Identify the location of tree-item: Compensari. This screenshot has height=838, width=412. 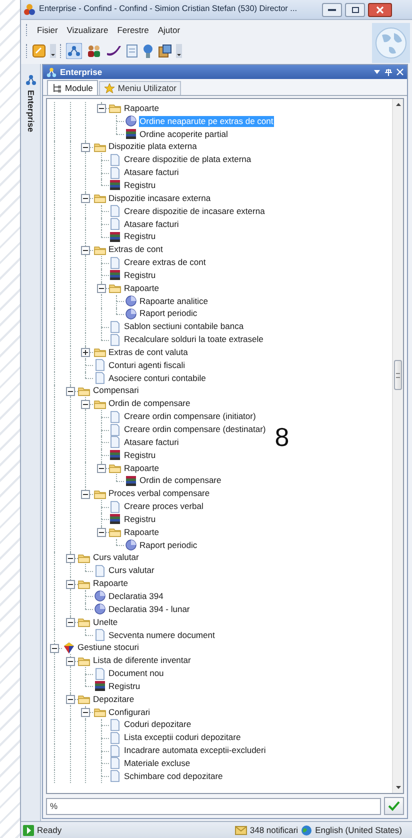
(116, 390).